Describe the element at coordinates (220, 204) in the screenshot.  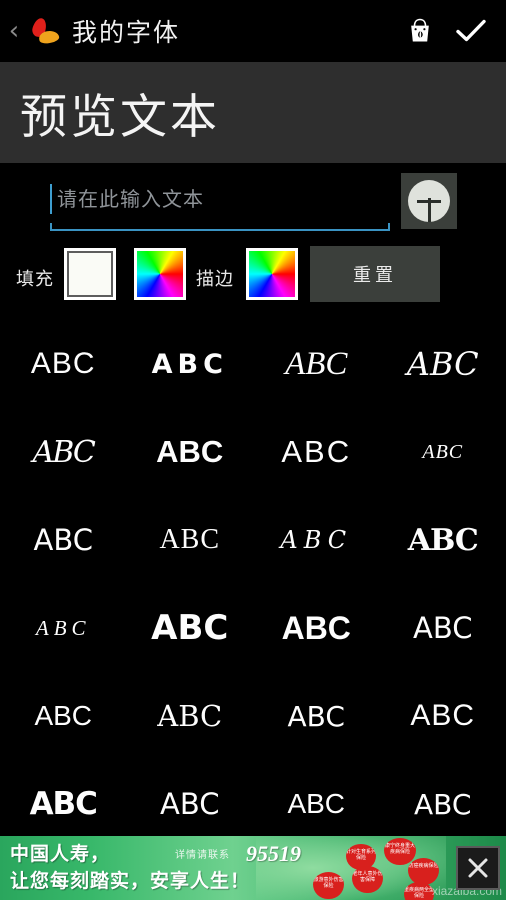
I see `text-input: 请在此输入文本` at that location.